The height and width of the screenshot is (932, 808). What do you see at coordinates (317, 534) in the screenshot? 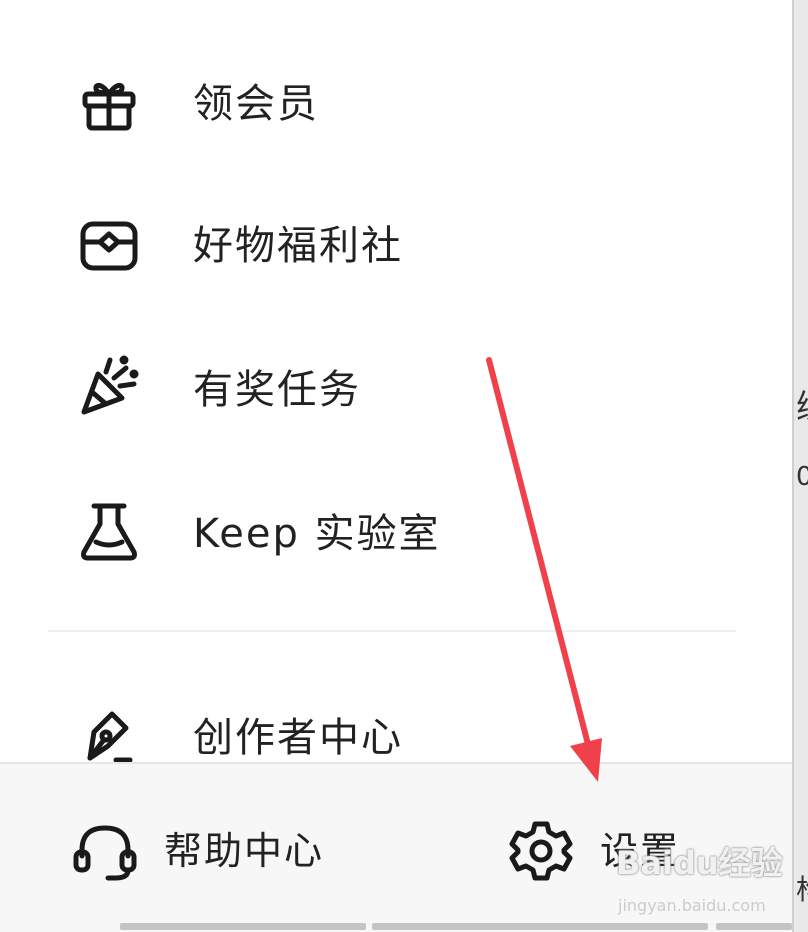
I see `menu-item-label: Keep 实验室` at bounding box center [317, 534].